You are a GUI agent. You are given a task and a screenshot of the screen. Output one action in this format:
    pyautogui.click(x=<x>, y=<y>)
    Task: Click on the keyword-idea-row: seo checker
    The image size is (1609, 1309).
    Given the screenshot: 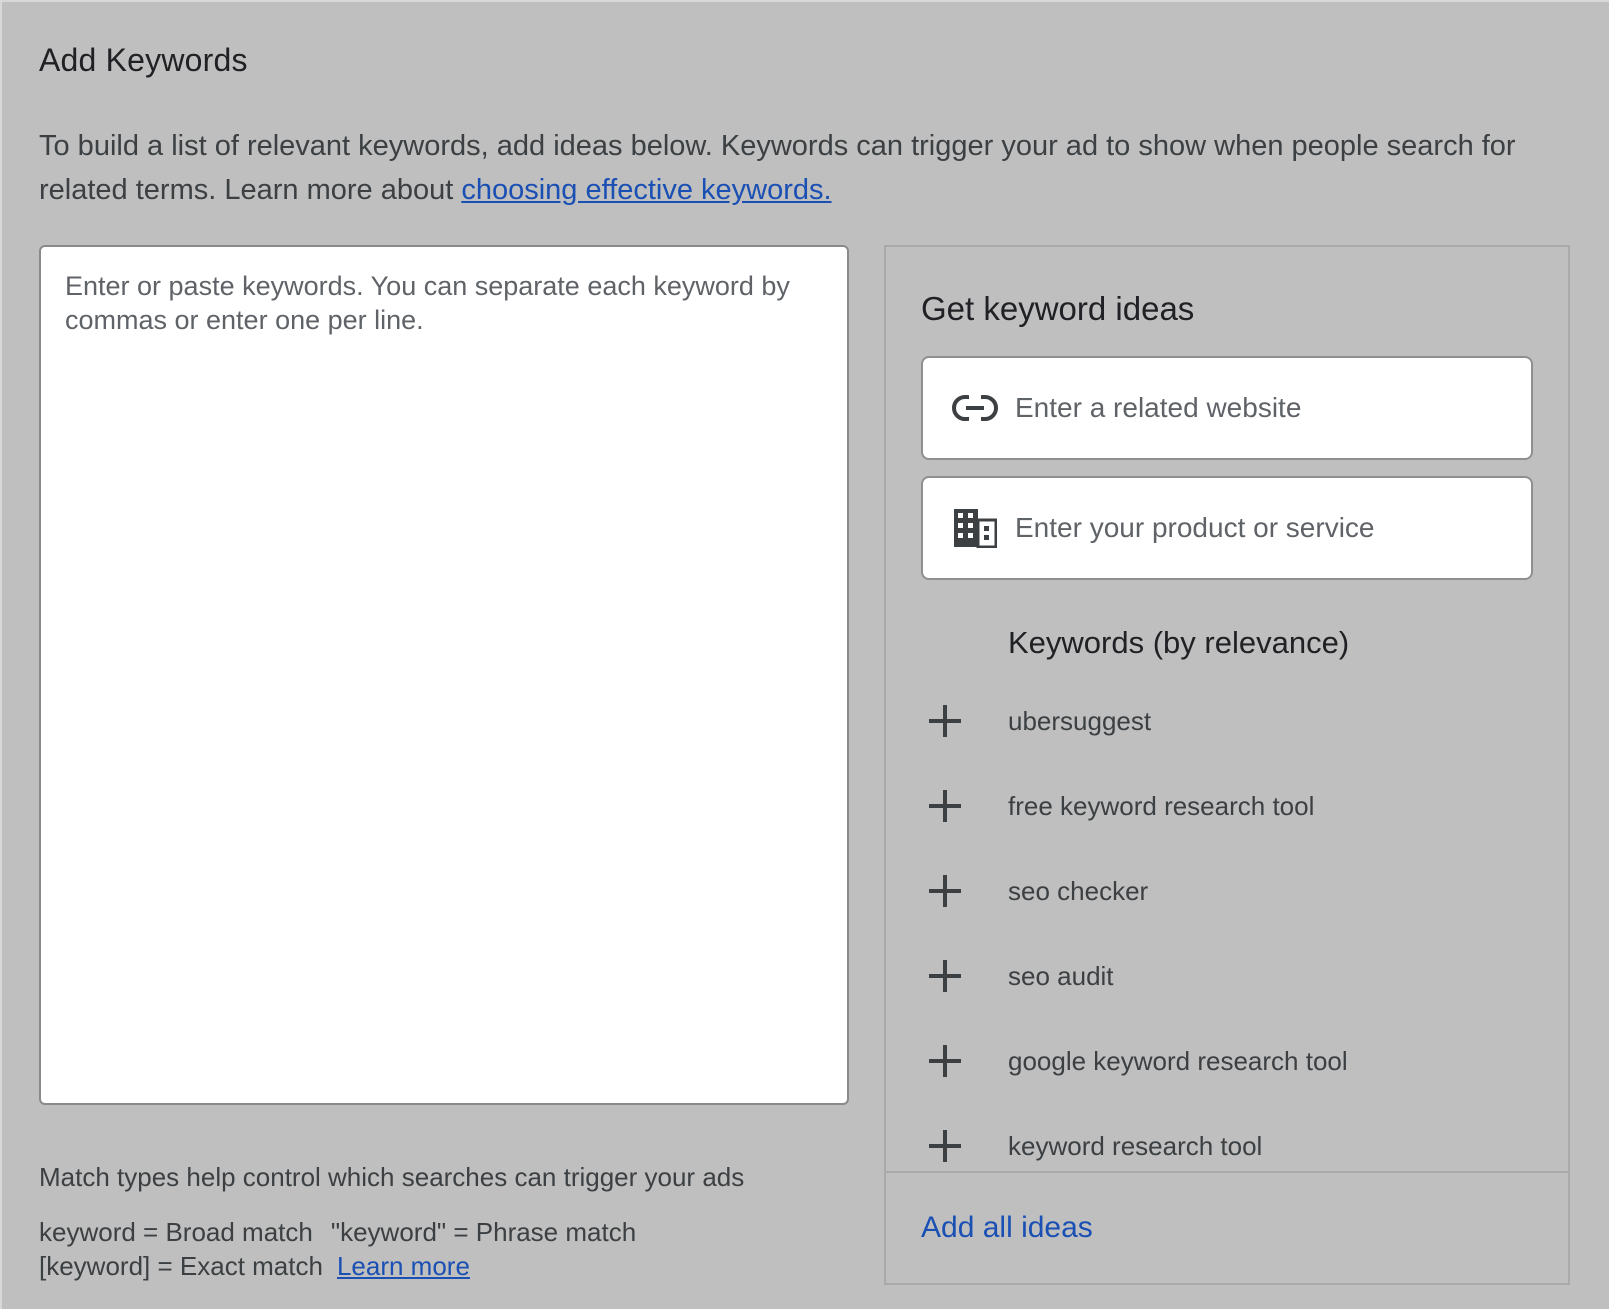 What is the action you would take?
    pyautogui.click(x=1227, y=891)
    